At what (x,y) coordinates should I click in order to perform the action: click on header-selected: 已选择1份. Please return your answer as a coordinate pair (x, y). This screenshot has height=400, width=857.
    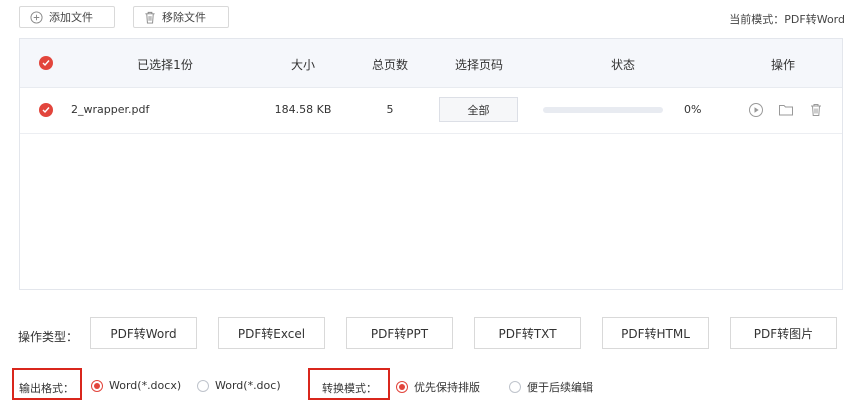
    Looking at the image, I should click on (165, 65).